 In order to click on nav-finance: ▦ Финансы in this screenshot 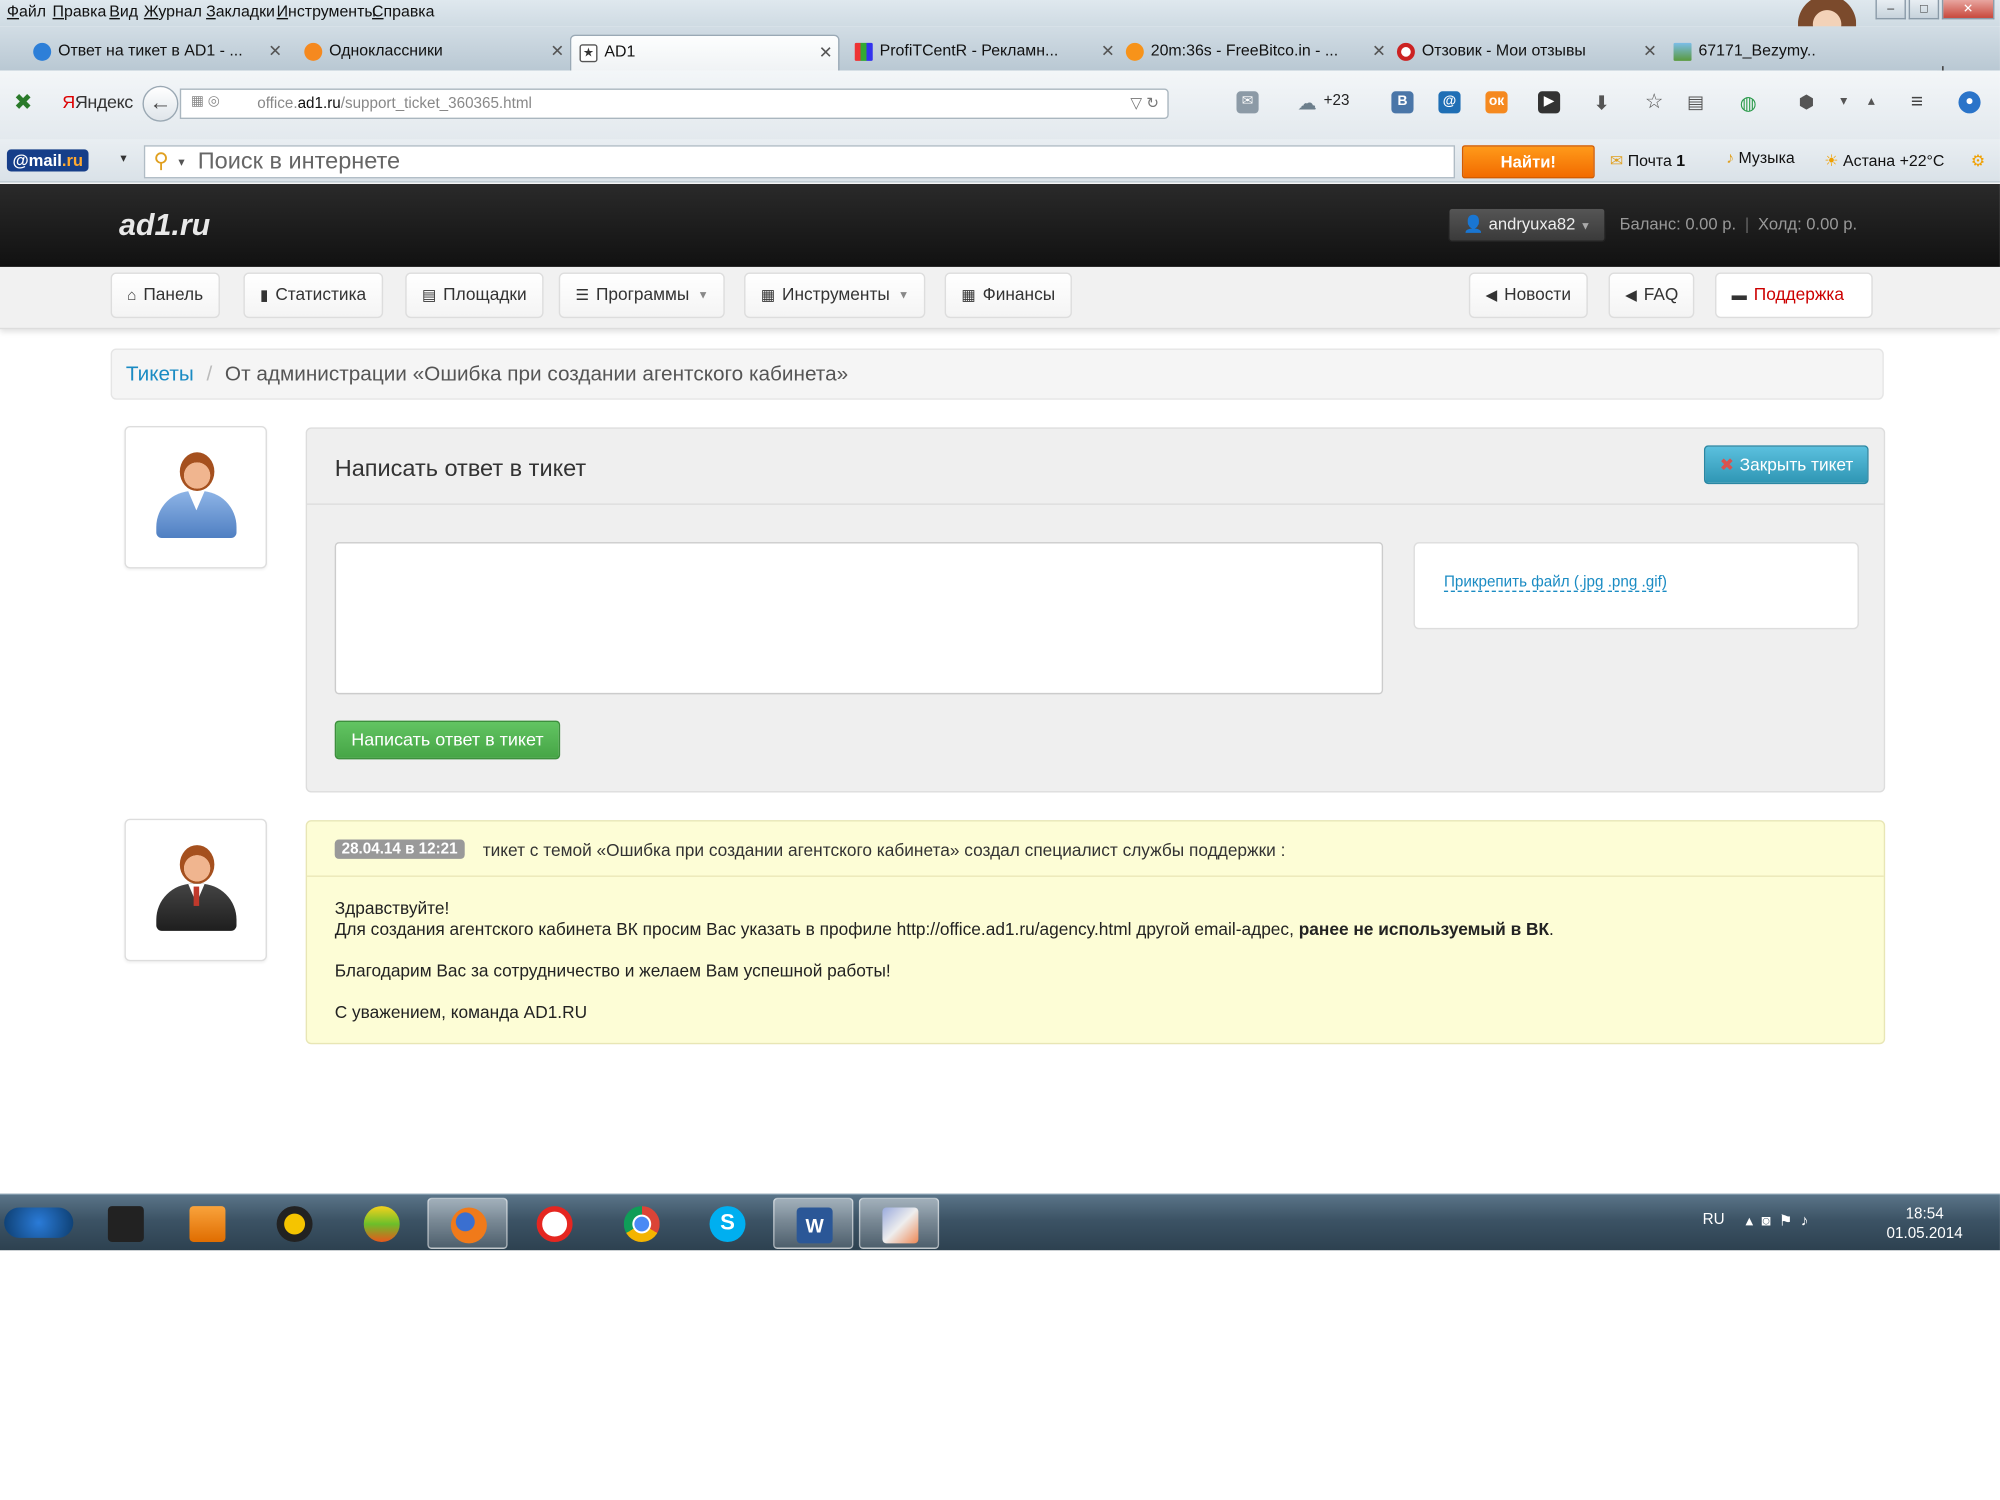, I will do `click(1008, 295)`.